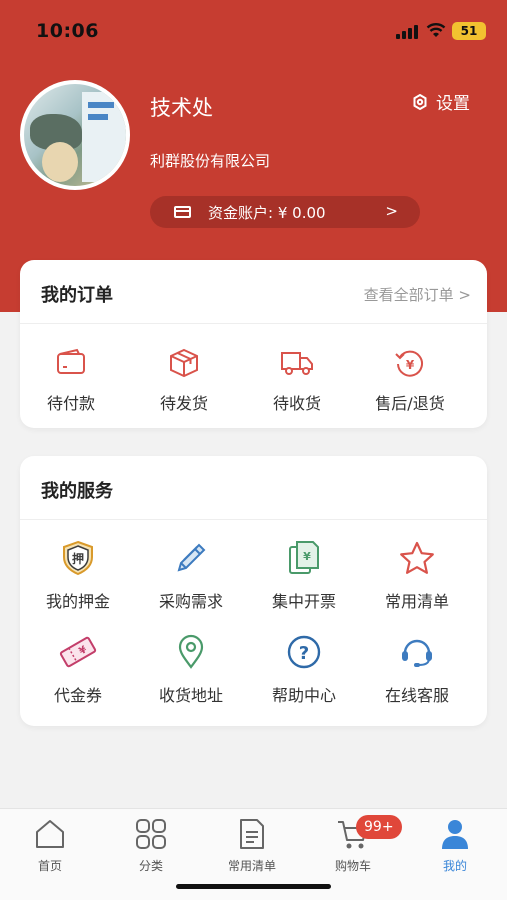  What do you see at coordinates (469, 31) in the screenshot?
I see `battery-icon: 51` at bounding box center [469, 31].